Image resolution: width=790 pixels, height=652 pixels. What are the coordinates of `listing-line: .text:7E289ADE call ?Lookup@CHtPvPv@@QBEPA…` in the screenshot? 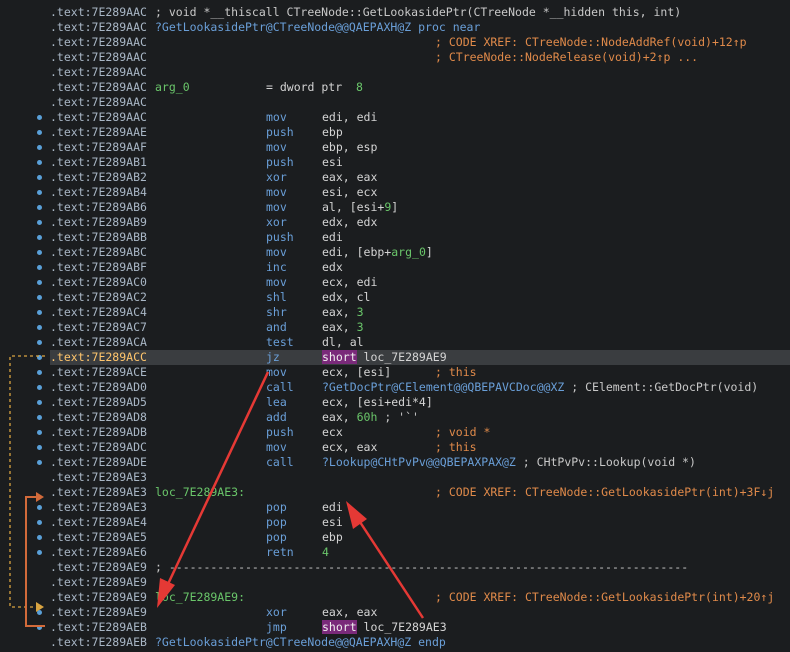 It's located at (420, 462).